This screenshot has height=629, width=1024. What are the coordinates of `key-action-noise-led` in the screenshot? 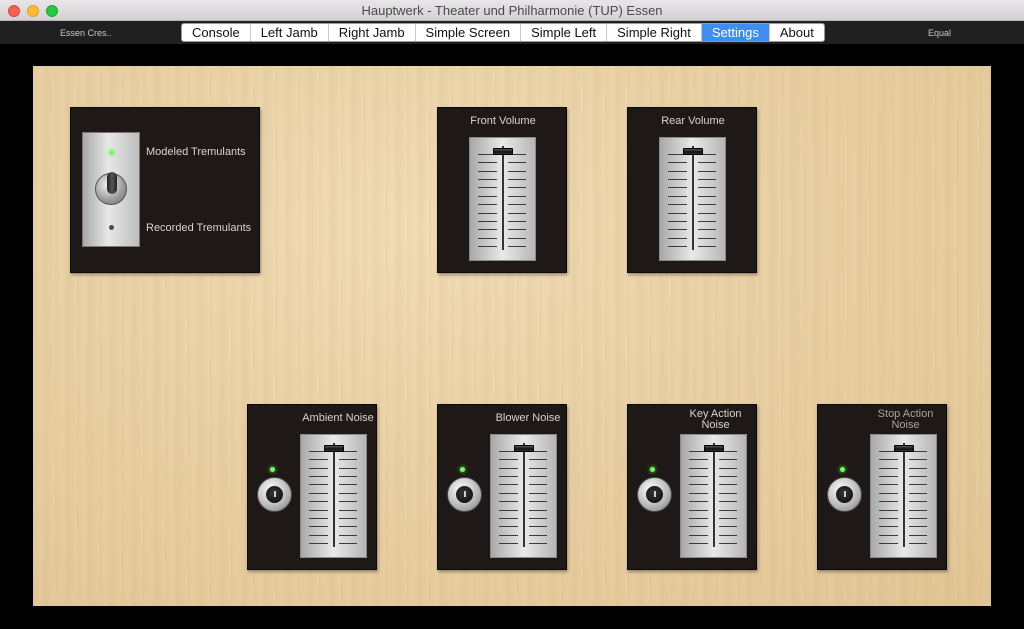 It's located at (652, 469).